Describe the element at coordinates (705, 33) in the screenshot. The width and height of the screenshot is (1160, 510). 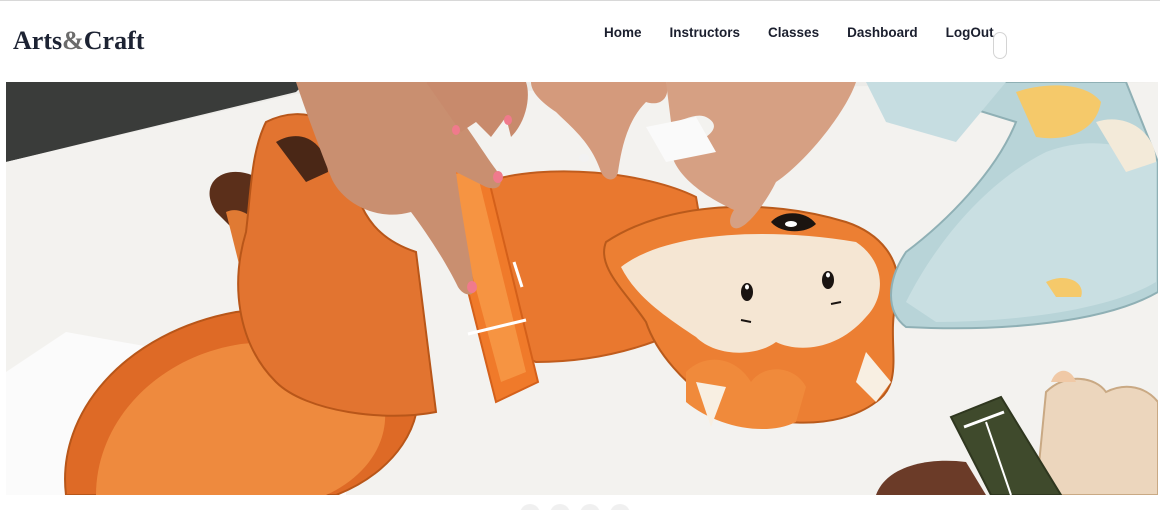
I see `nav-instructors: Instructors` at that location.